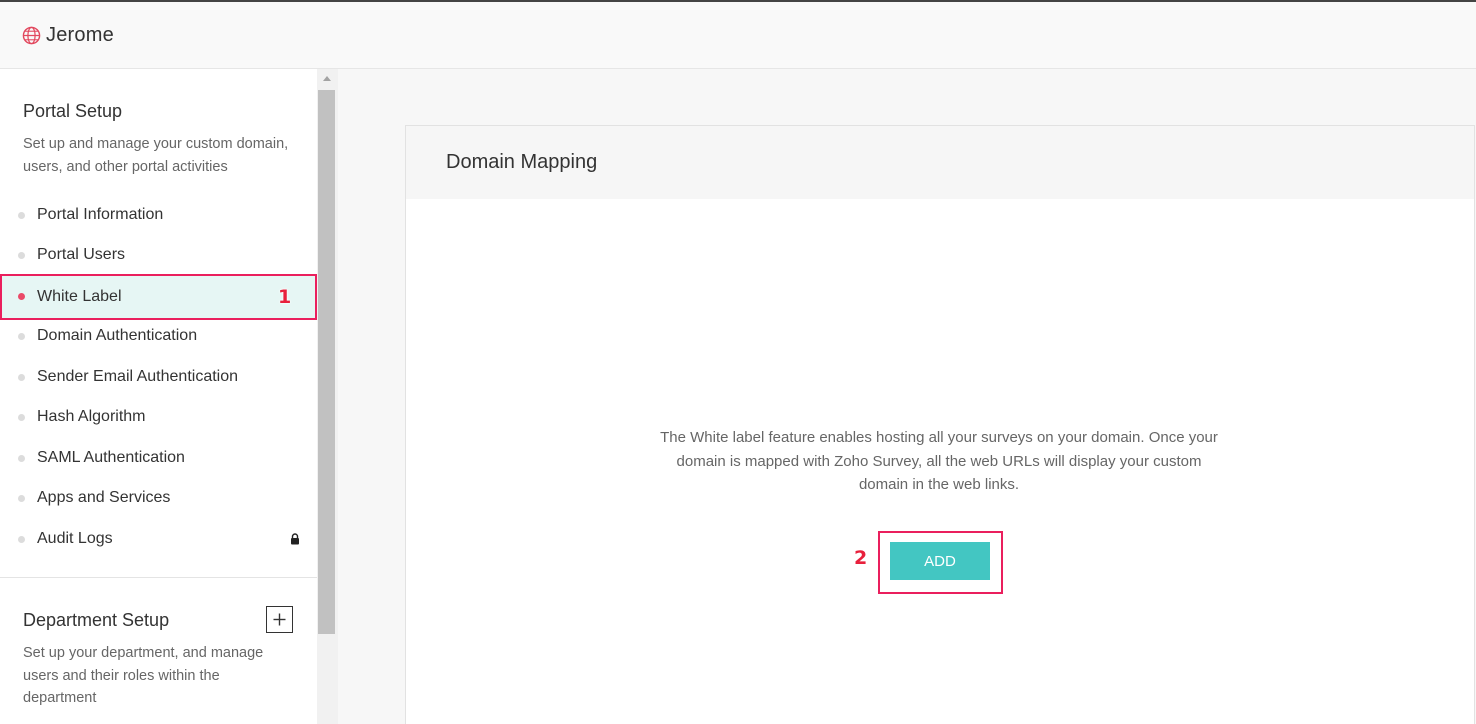 This screenshot has width=1476, height=724. I want to click on department-setup-title: Department Setup, so click(96, 620).